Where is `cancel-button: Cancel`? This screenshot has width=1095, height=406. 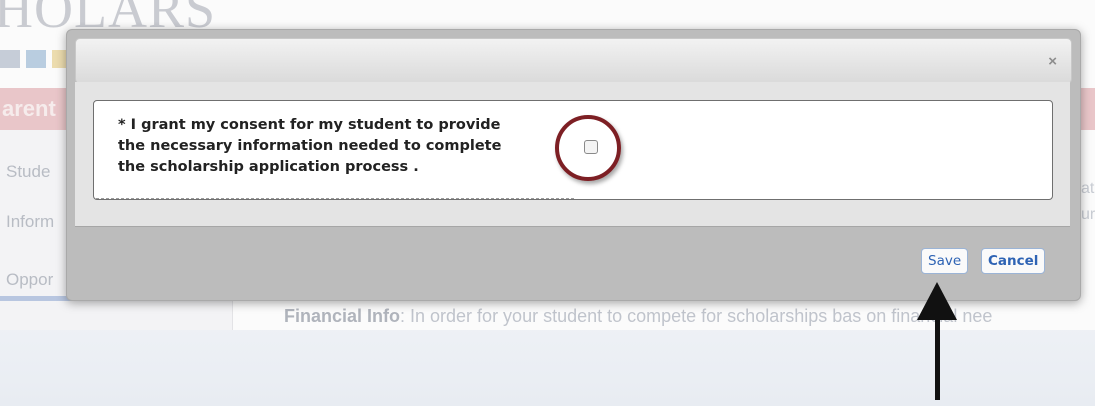
cancel-button: Cancel is located at coordinates (1013, 261).